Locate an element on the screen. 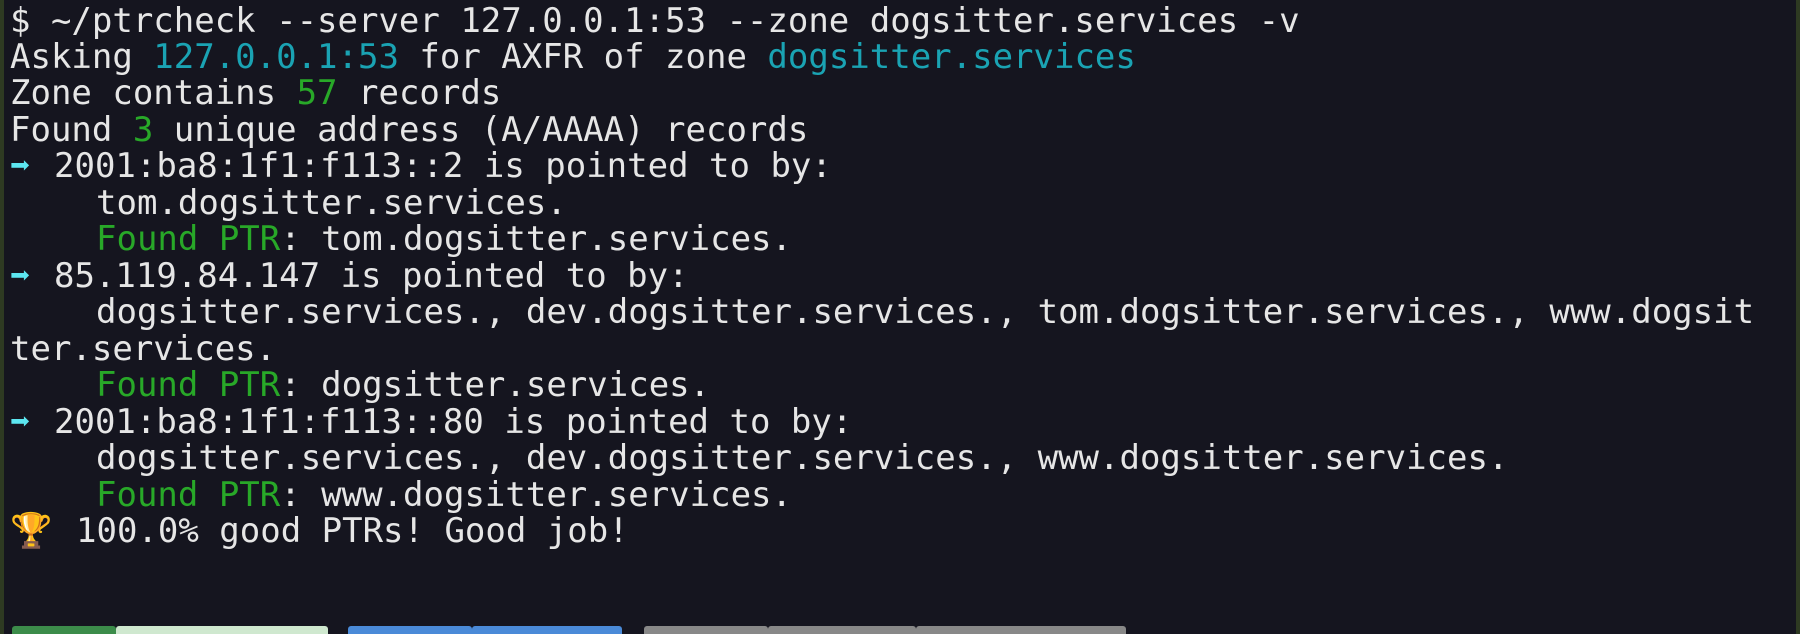 The image size is (1800, 634). unique-count-suffix: unique address (A/AAAA) records is located at coordinates (481, 130).